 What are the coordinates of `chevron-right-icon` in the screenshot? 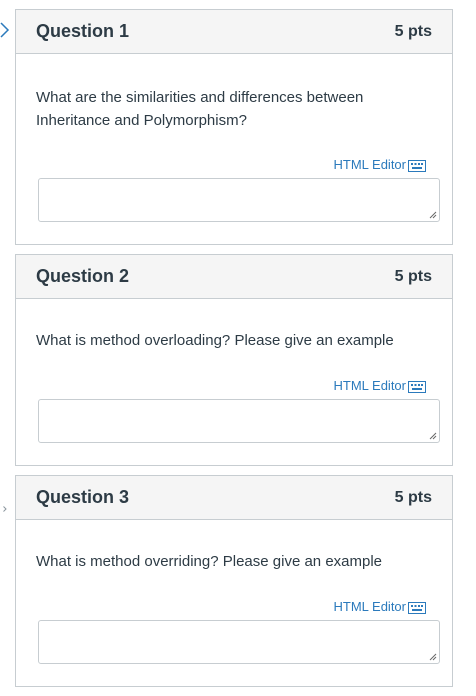 It's located at (5, 30).